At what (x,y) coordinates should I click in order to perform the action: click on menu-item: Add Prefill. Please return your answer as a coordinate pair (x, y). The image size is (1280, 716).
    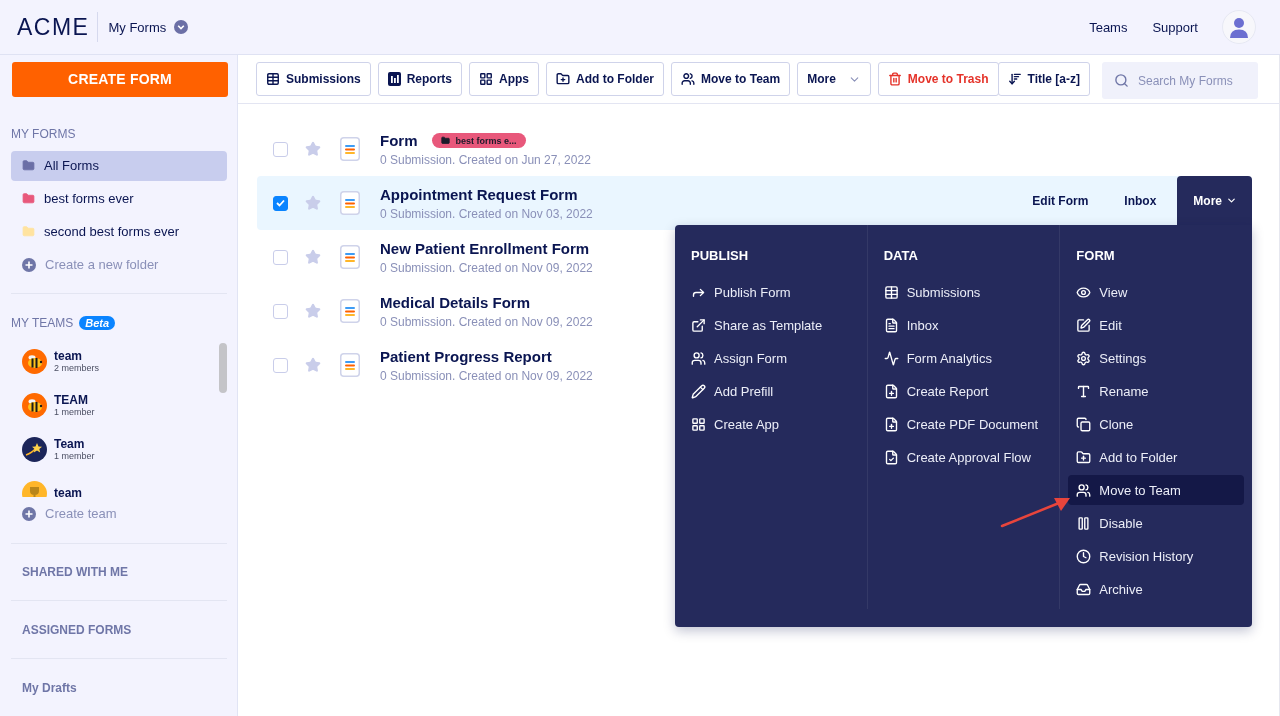
    Looking at the image, I should click on (771, 391).